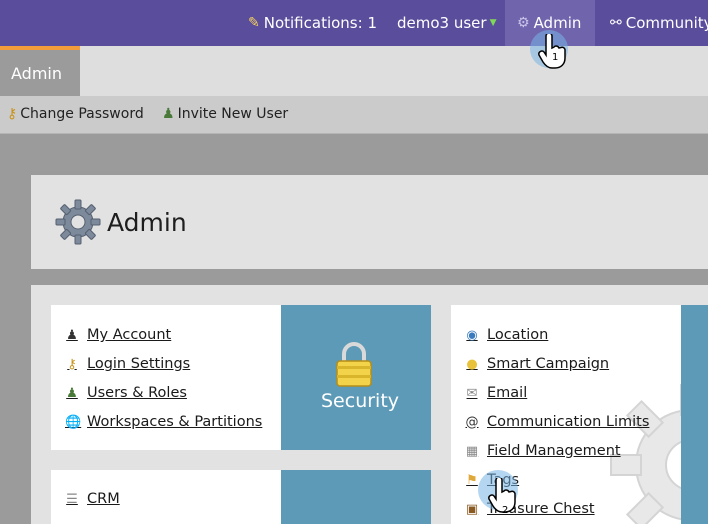 This screenshot has height=524, width=708. I want to click on community-label: Community, so click(666, 23).